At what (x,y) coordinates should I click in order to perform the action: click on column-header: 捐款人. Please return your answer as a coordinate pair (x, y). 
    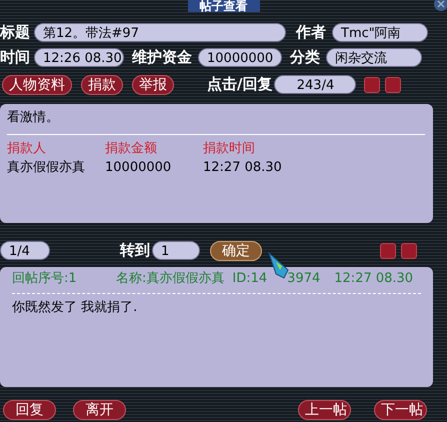
    Looking at the image, I should click on (27, 149).